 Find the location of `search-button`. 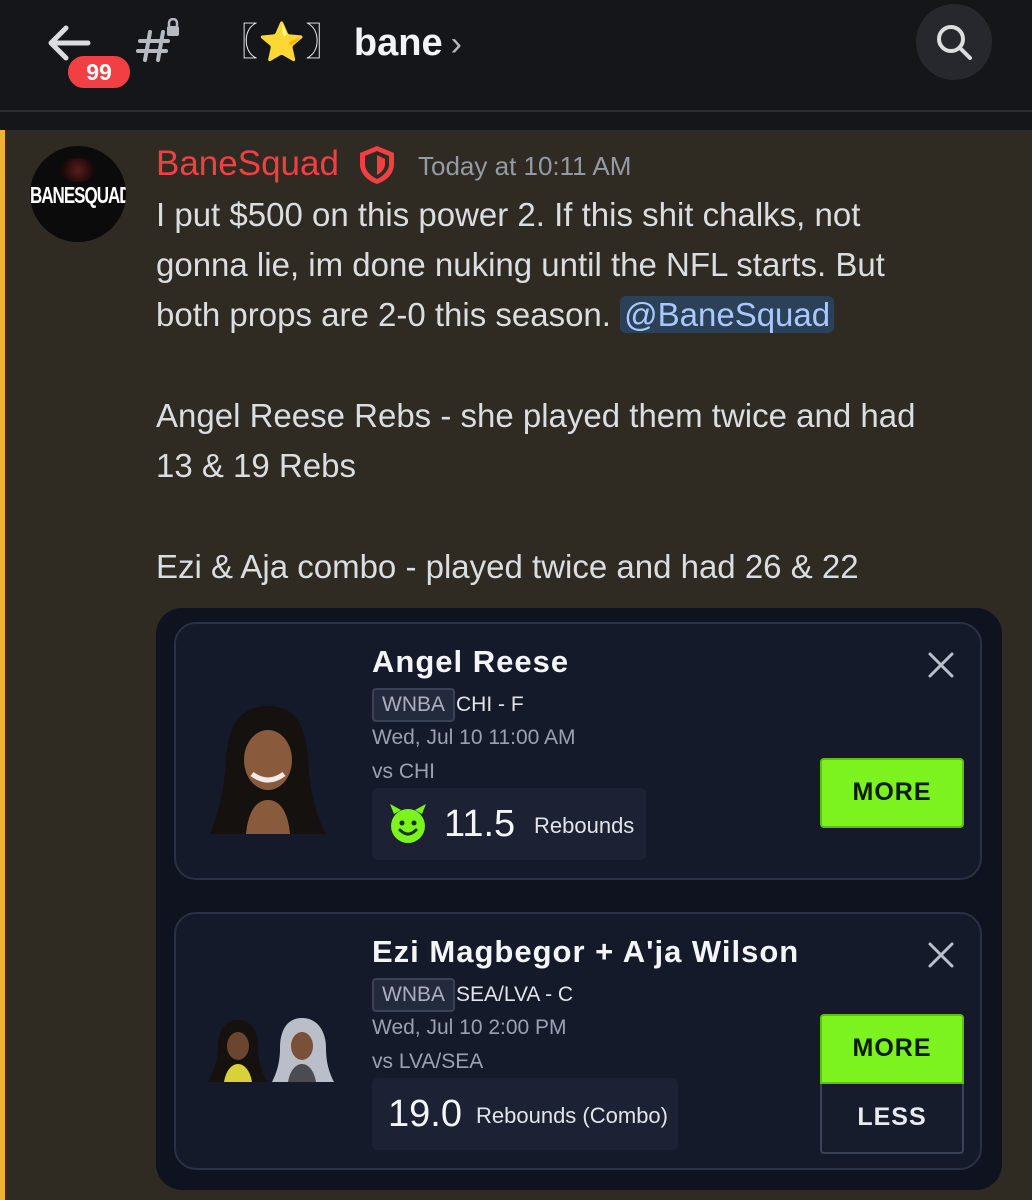

search-button is located at coordinates (954, 42).